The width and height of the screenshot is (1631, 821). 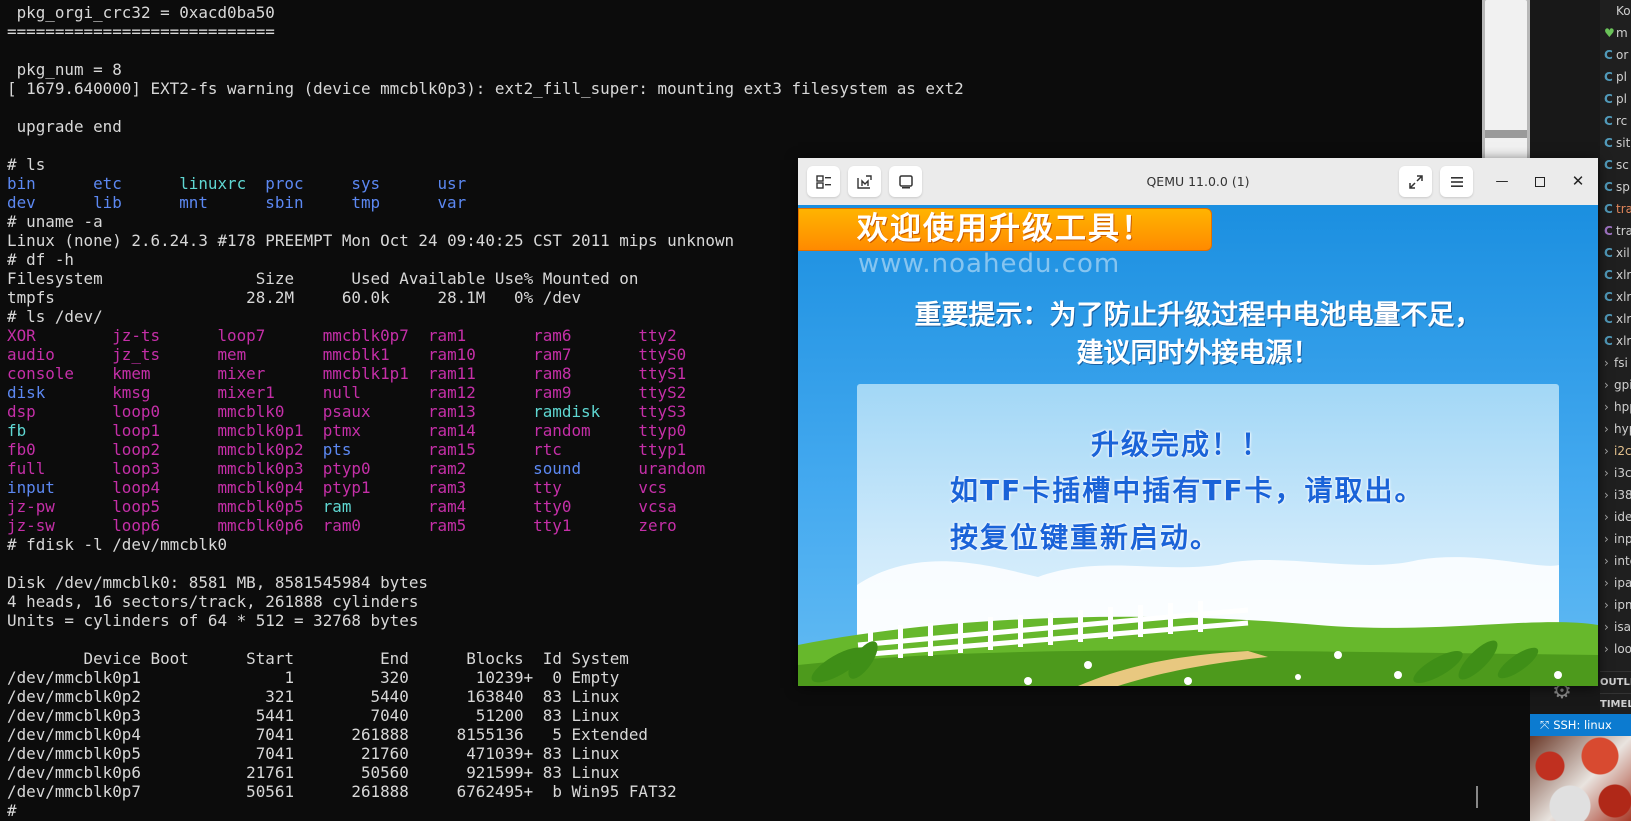 What do you see at coordinates (260, 430) in the screenshot?
I see `terminal-text: mmcblk0p1` at bounding box center [260, 430].